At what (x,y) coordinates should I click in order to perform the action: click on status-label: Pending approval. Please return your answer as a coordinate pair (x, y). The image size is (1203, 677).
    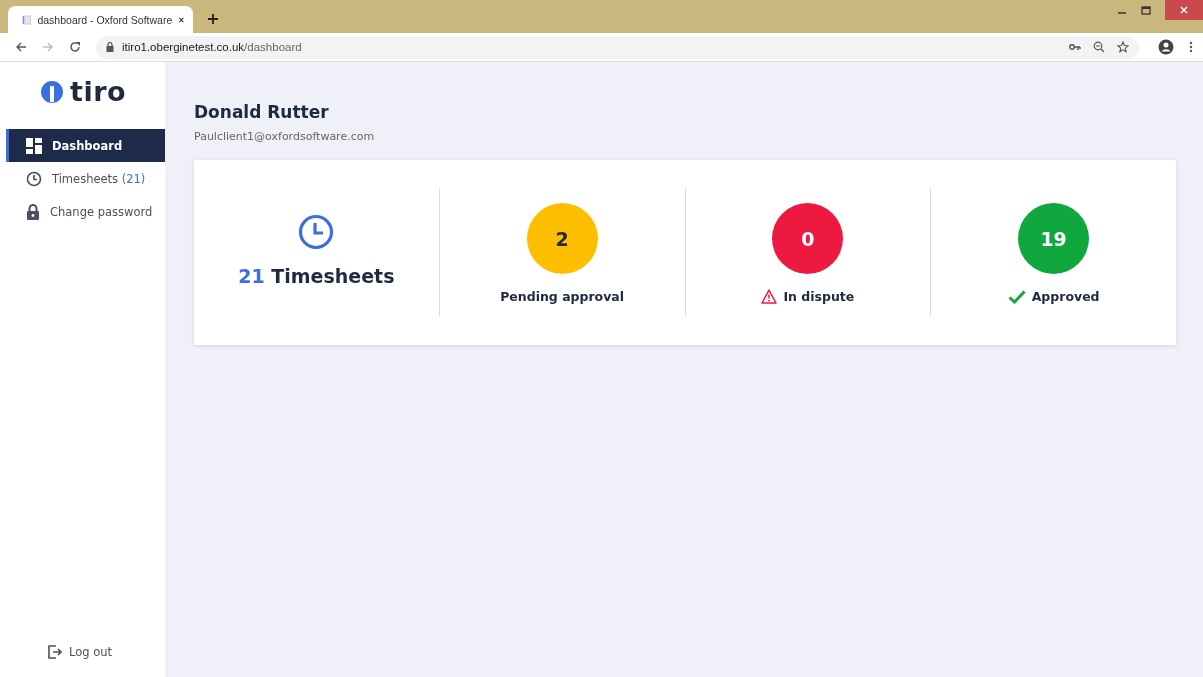
    Looking at the image, I should click on (562, 296).